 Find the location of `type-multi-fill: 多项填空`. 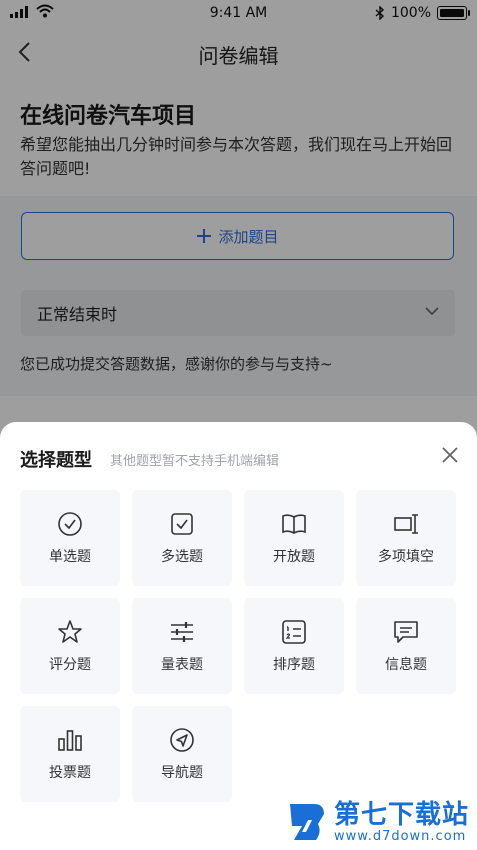

type-multi-fill: 多项填空 is located at coordinates (406, 538).